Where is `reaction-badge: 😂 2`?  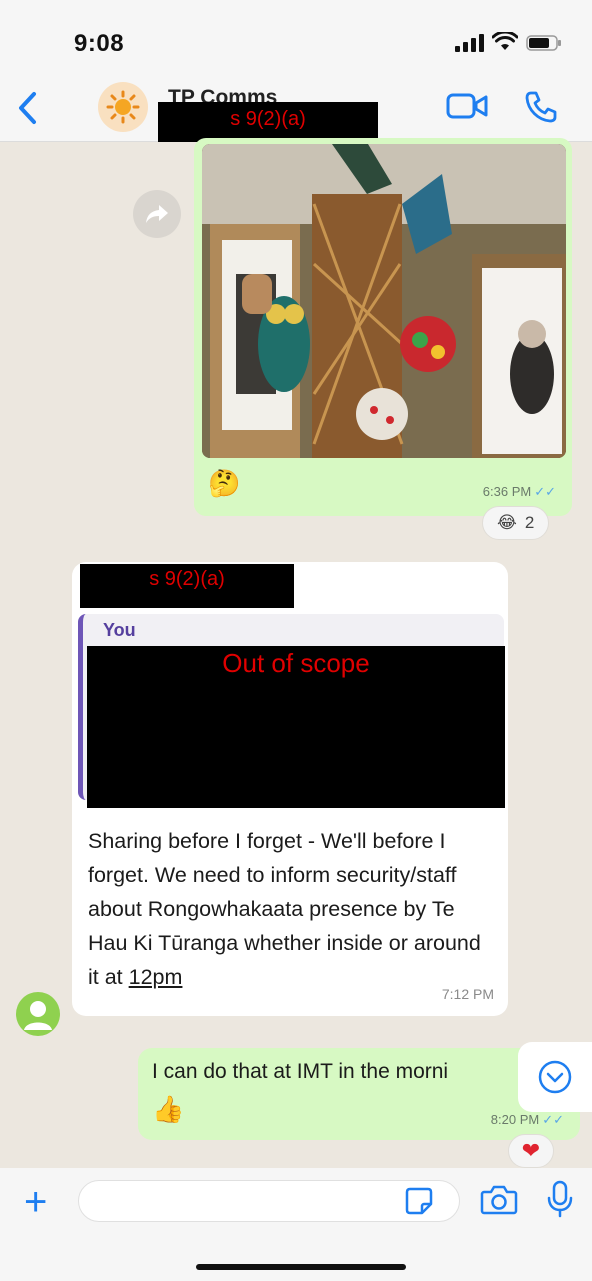 reaction-badge: 😂 2 is located at coordinates (516, 523).